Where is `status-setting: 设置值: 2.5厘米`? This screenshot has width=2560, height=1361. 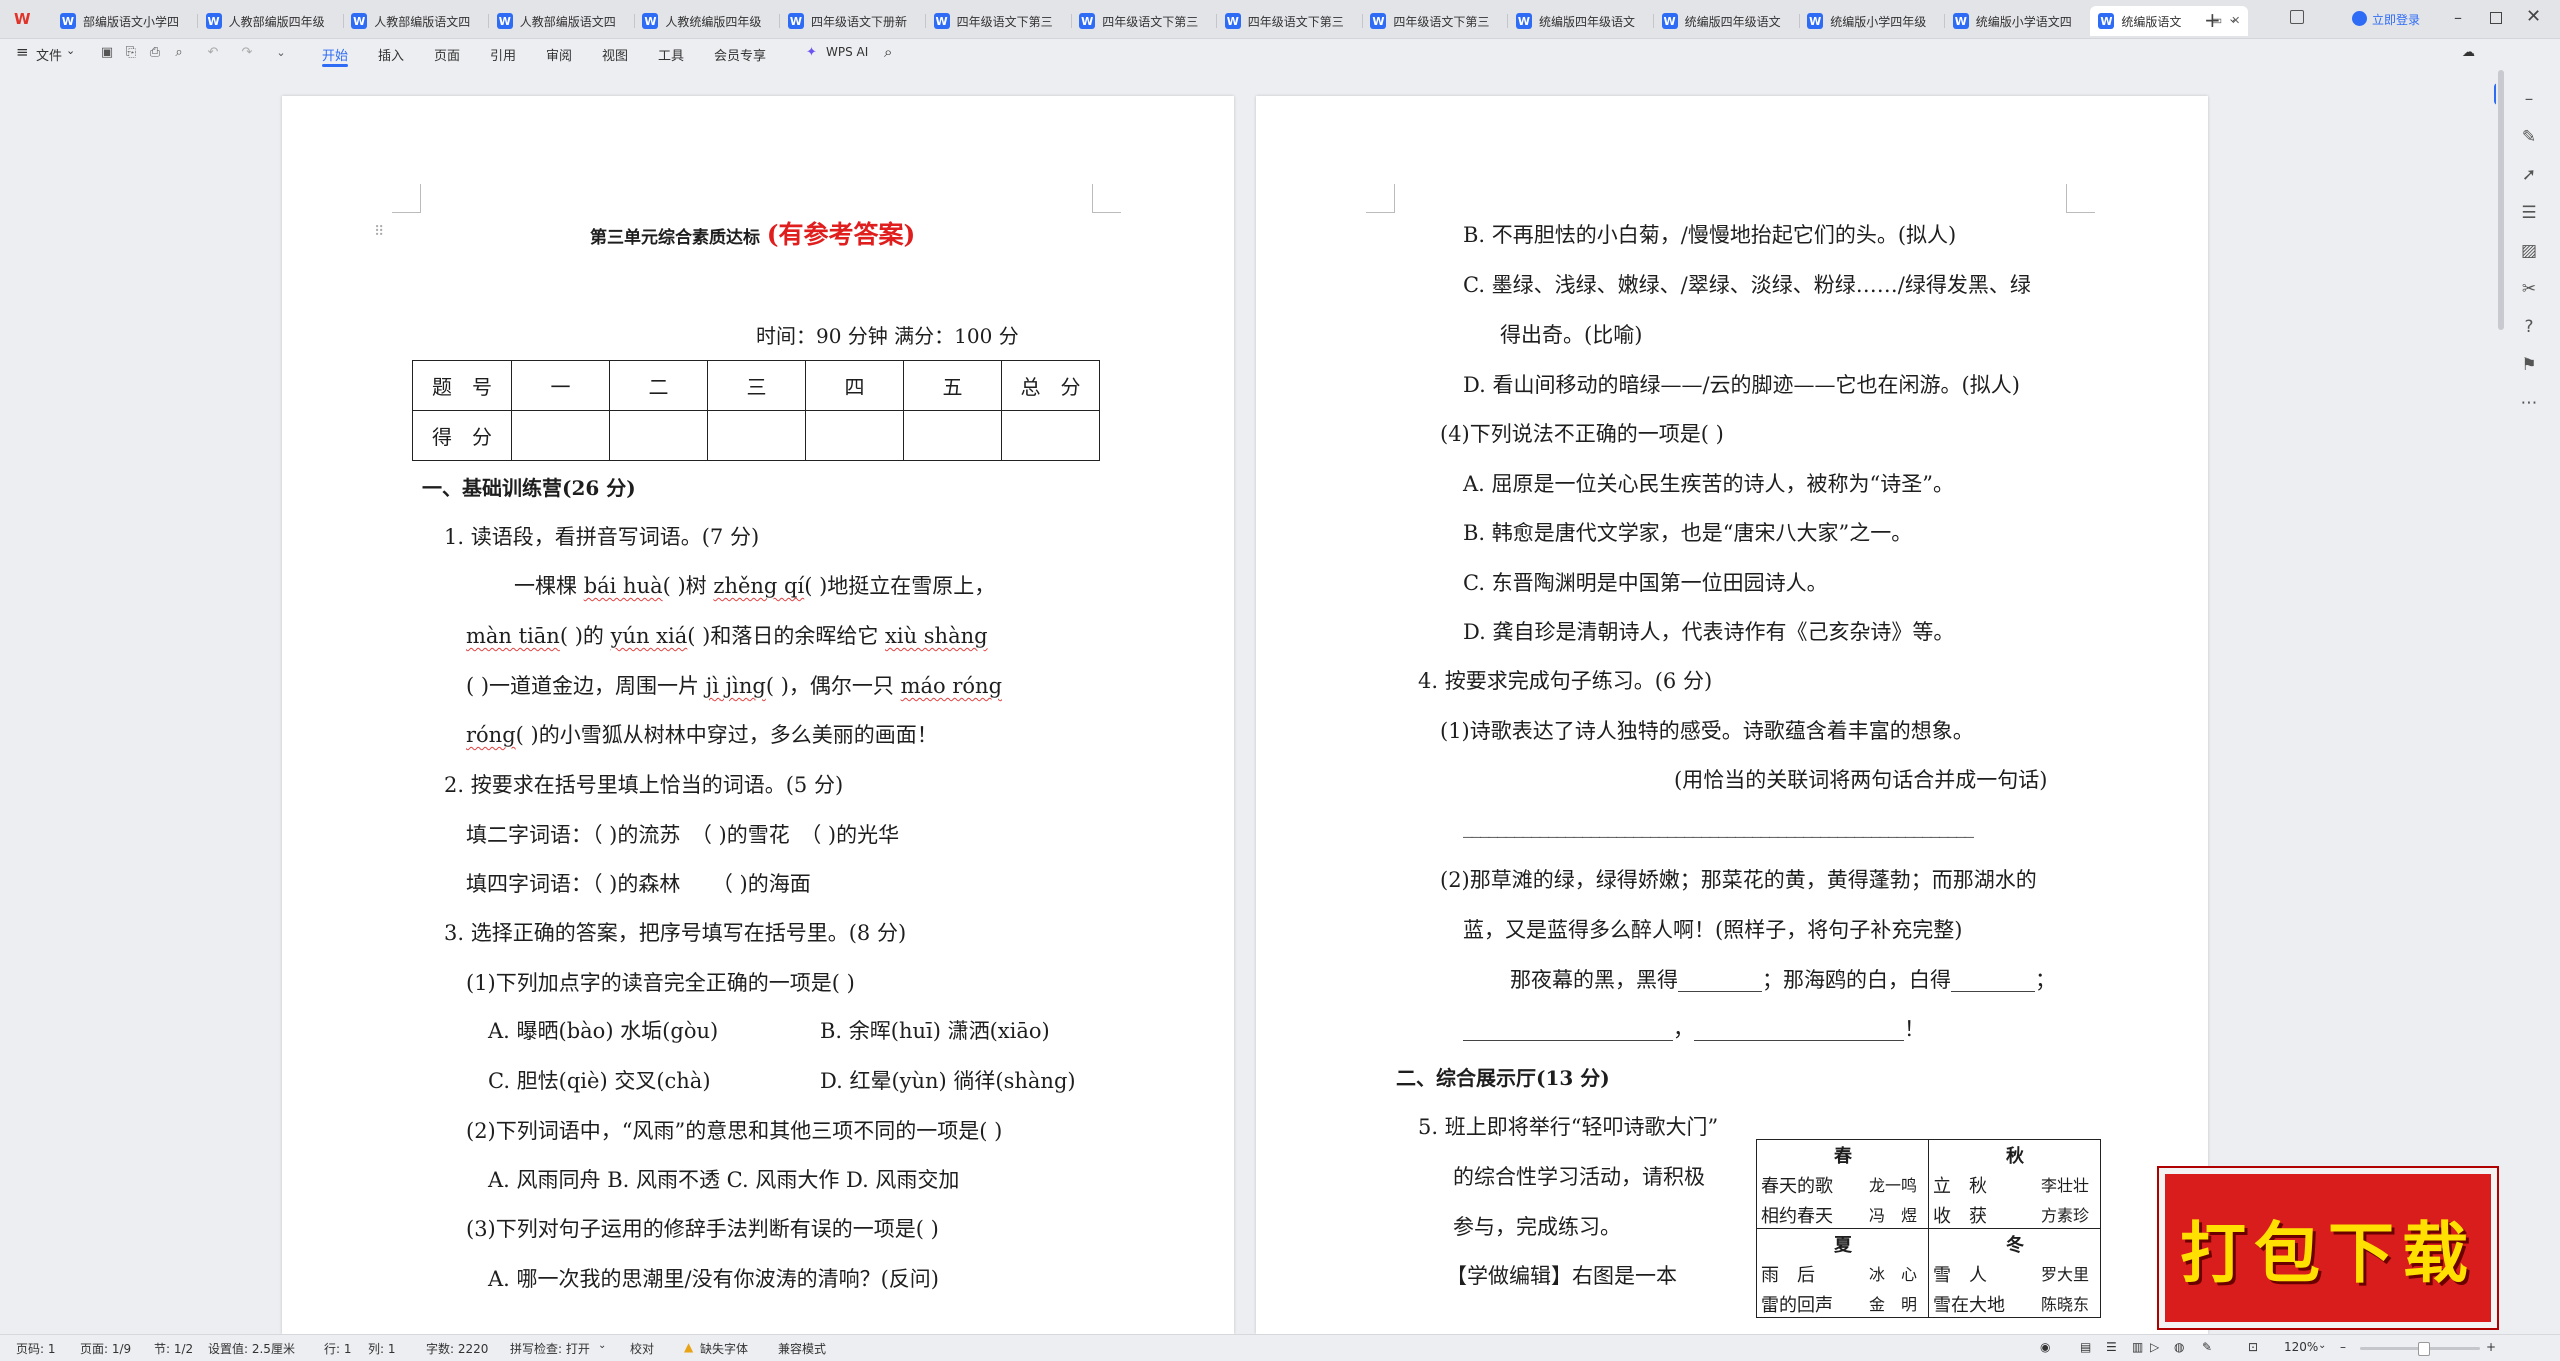 status-setting: 设置值: 2.5厘米 is located at coordinates (251, 1348).